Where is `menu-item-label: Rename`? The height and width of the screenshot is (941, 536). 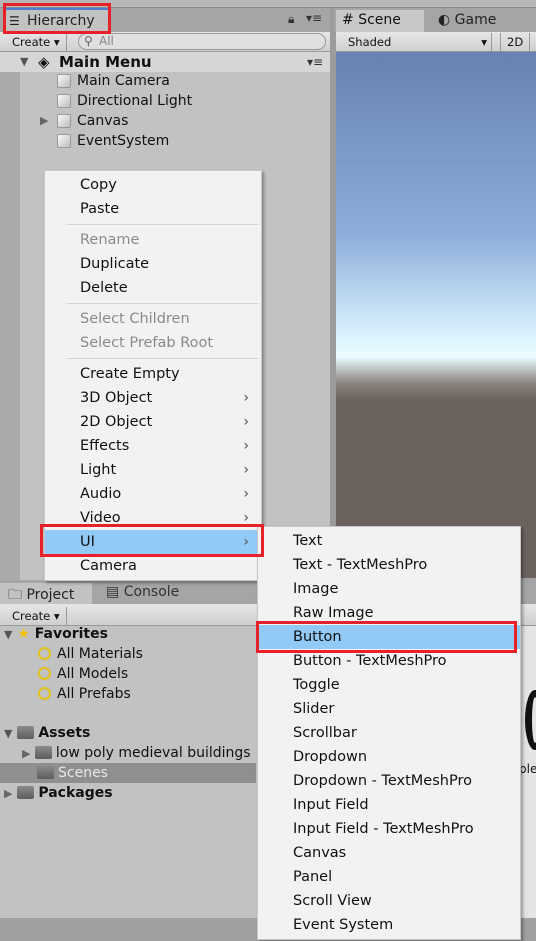
menu-item-label: Rename is located at coordinates (110, 240).